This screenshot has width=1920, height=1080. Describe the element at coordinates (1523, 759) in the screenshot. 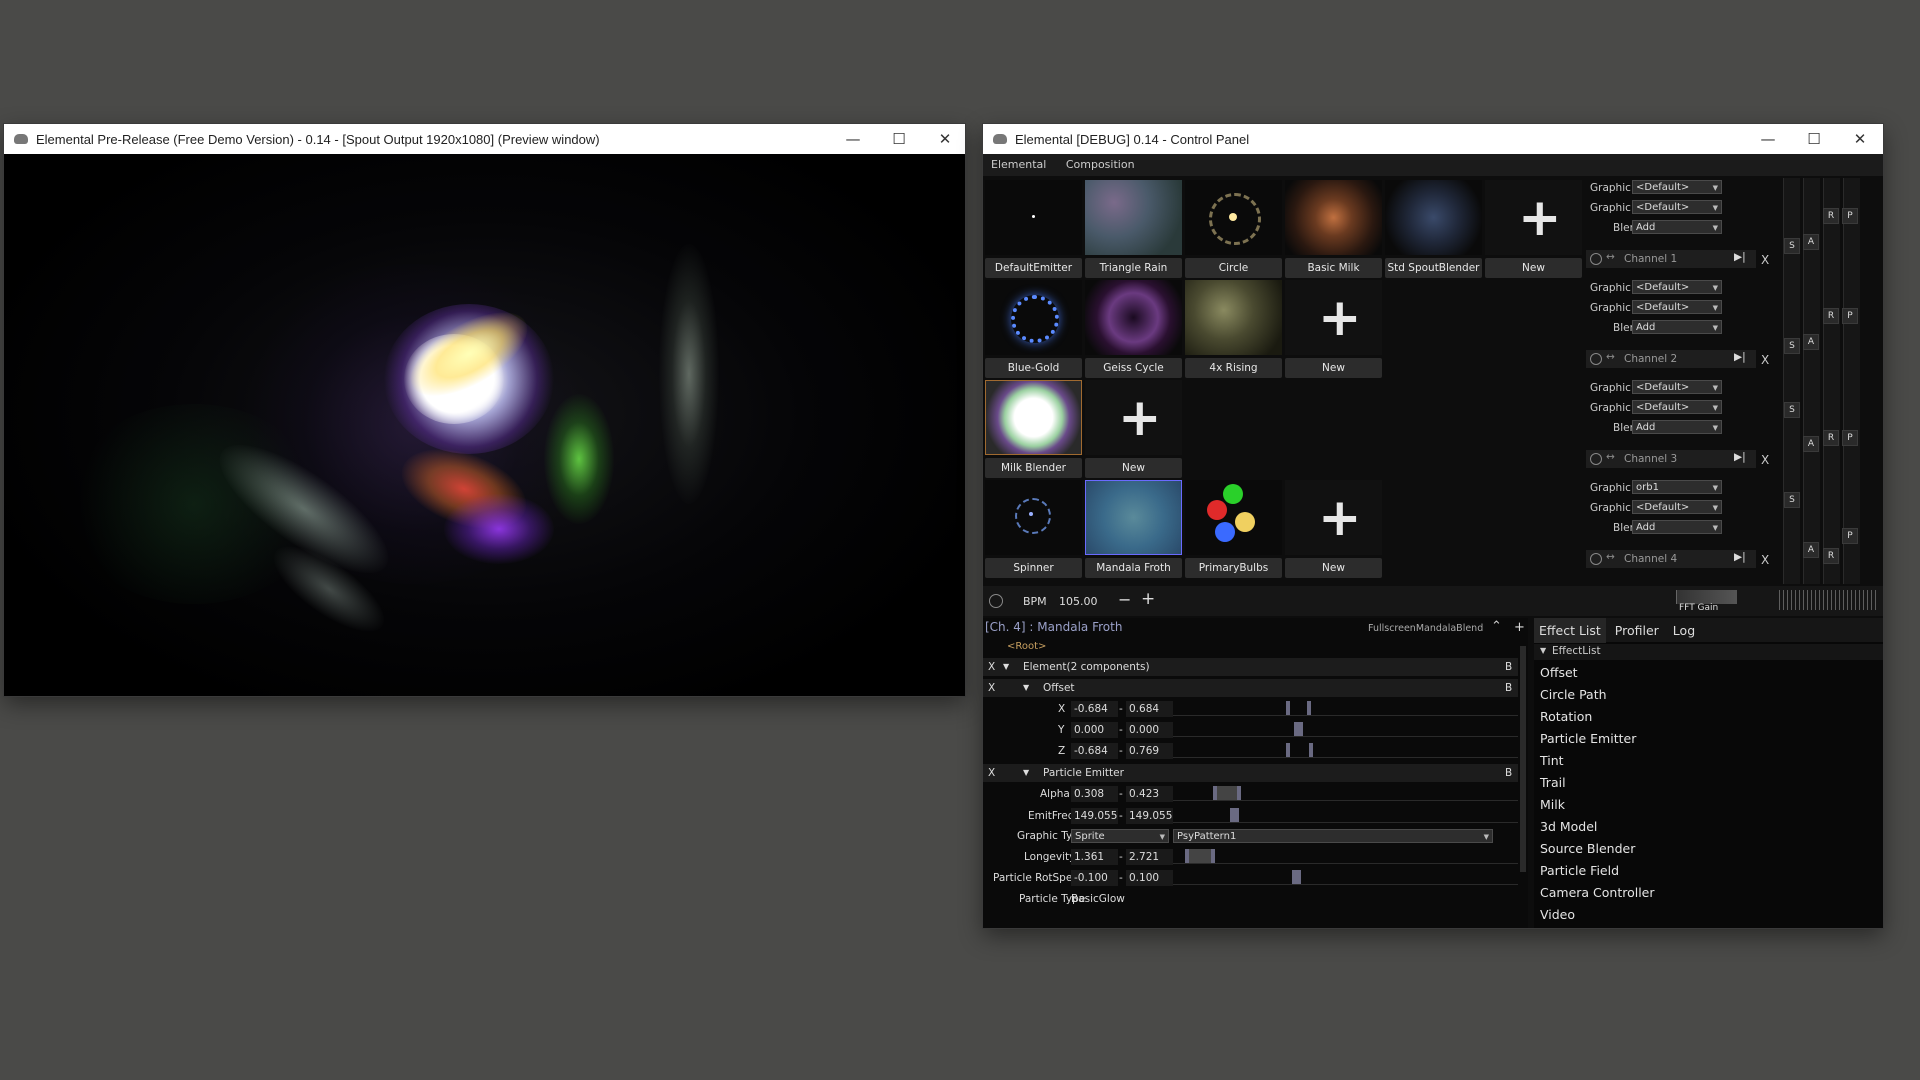

I see `scrollbar` at that location.